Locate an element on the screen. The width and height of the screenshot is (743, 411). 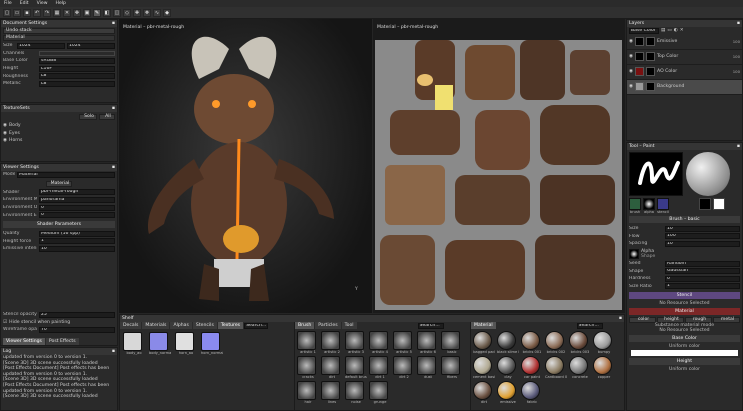
picker-icon: ✚ is located at coordinates (137, 12).